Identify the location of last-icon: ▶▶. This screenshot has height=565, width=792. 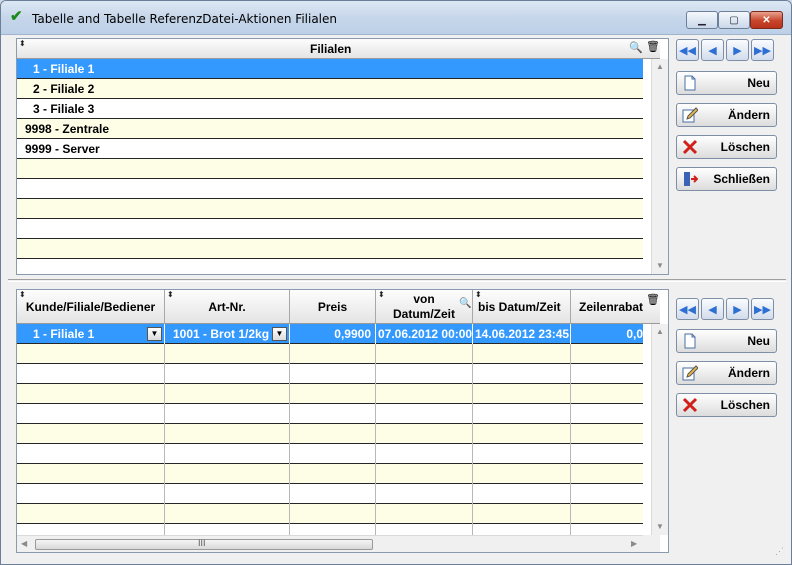
(762, 309).